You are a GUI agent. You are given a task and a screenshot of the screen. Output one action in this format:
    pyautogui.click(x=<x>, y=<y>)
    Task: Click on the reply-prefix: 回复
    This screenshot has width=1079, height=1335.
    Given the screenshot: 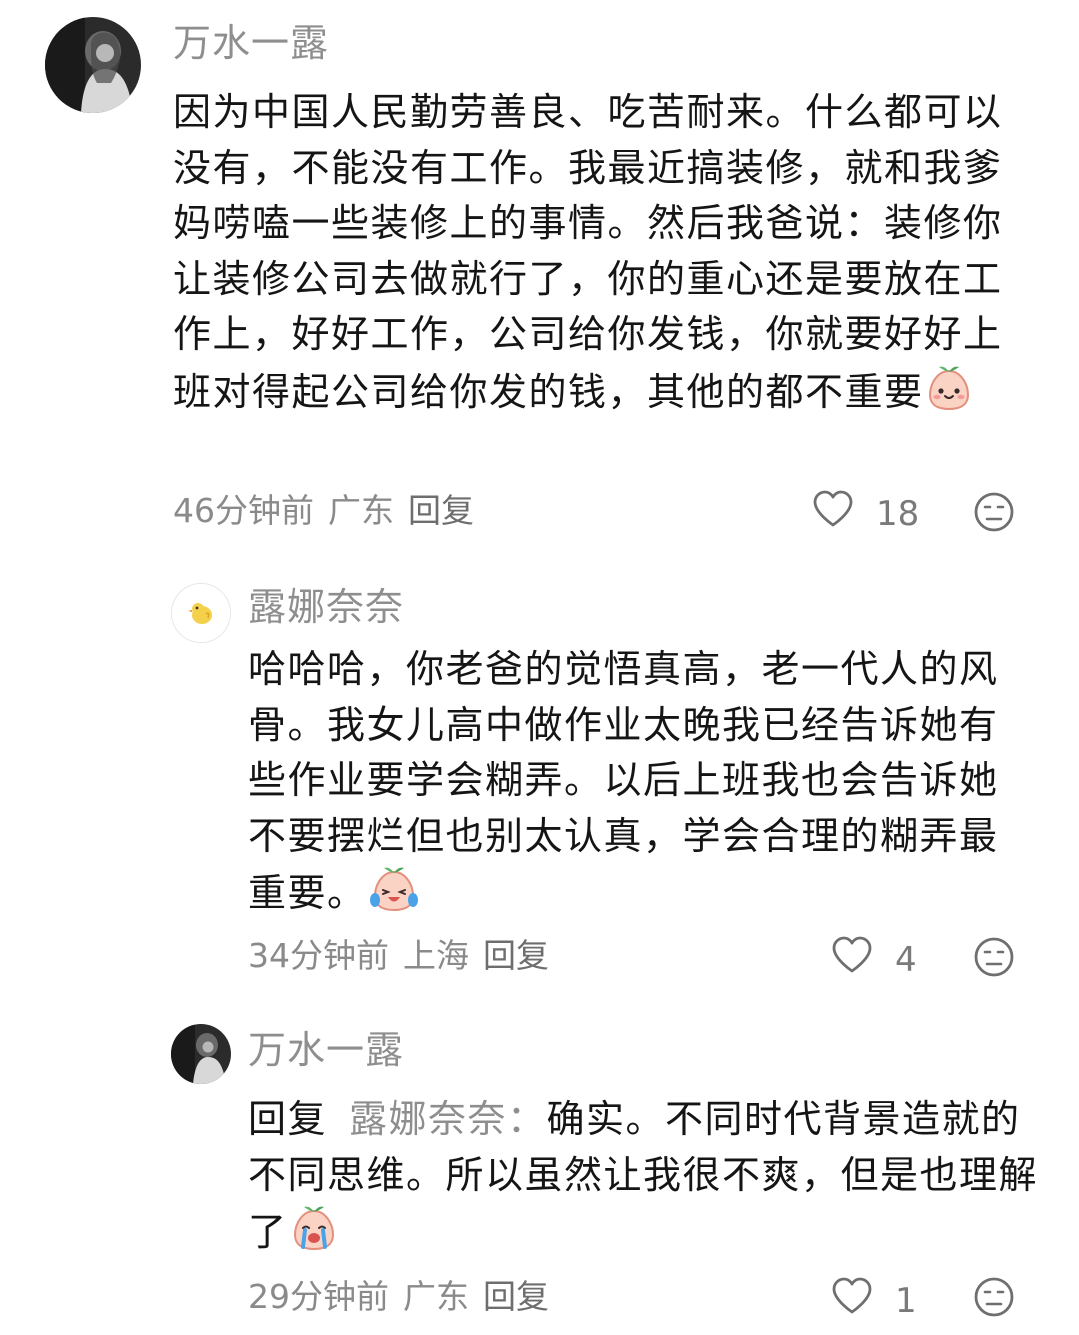 What is the action you would take?
    pyautogui.click(x=288, y=1119)
    